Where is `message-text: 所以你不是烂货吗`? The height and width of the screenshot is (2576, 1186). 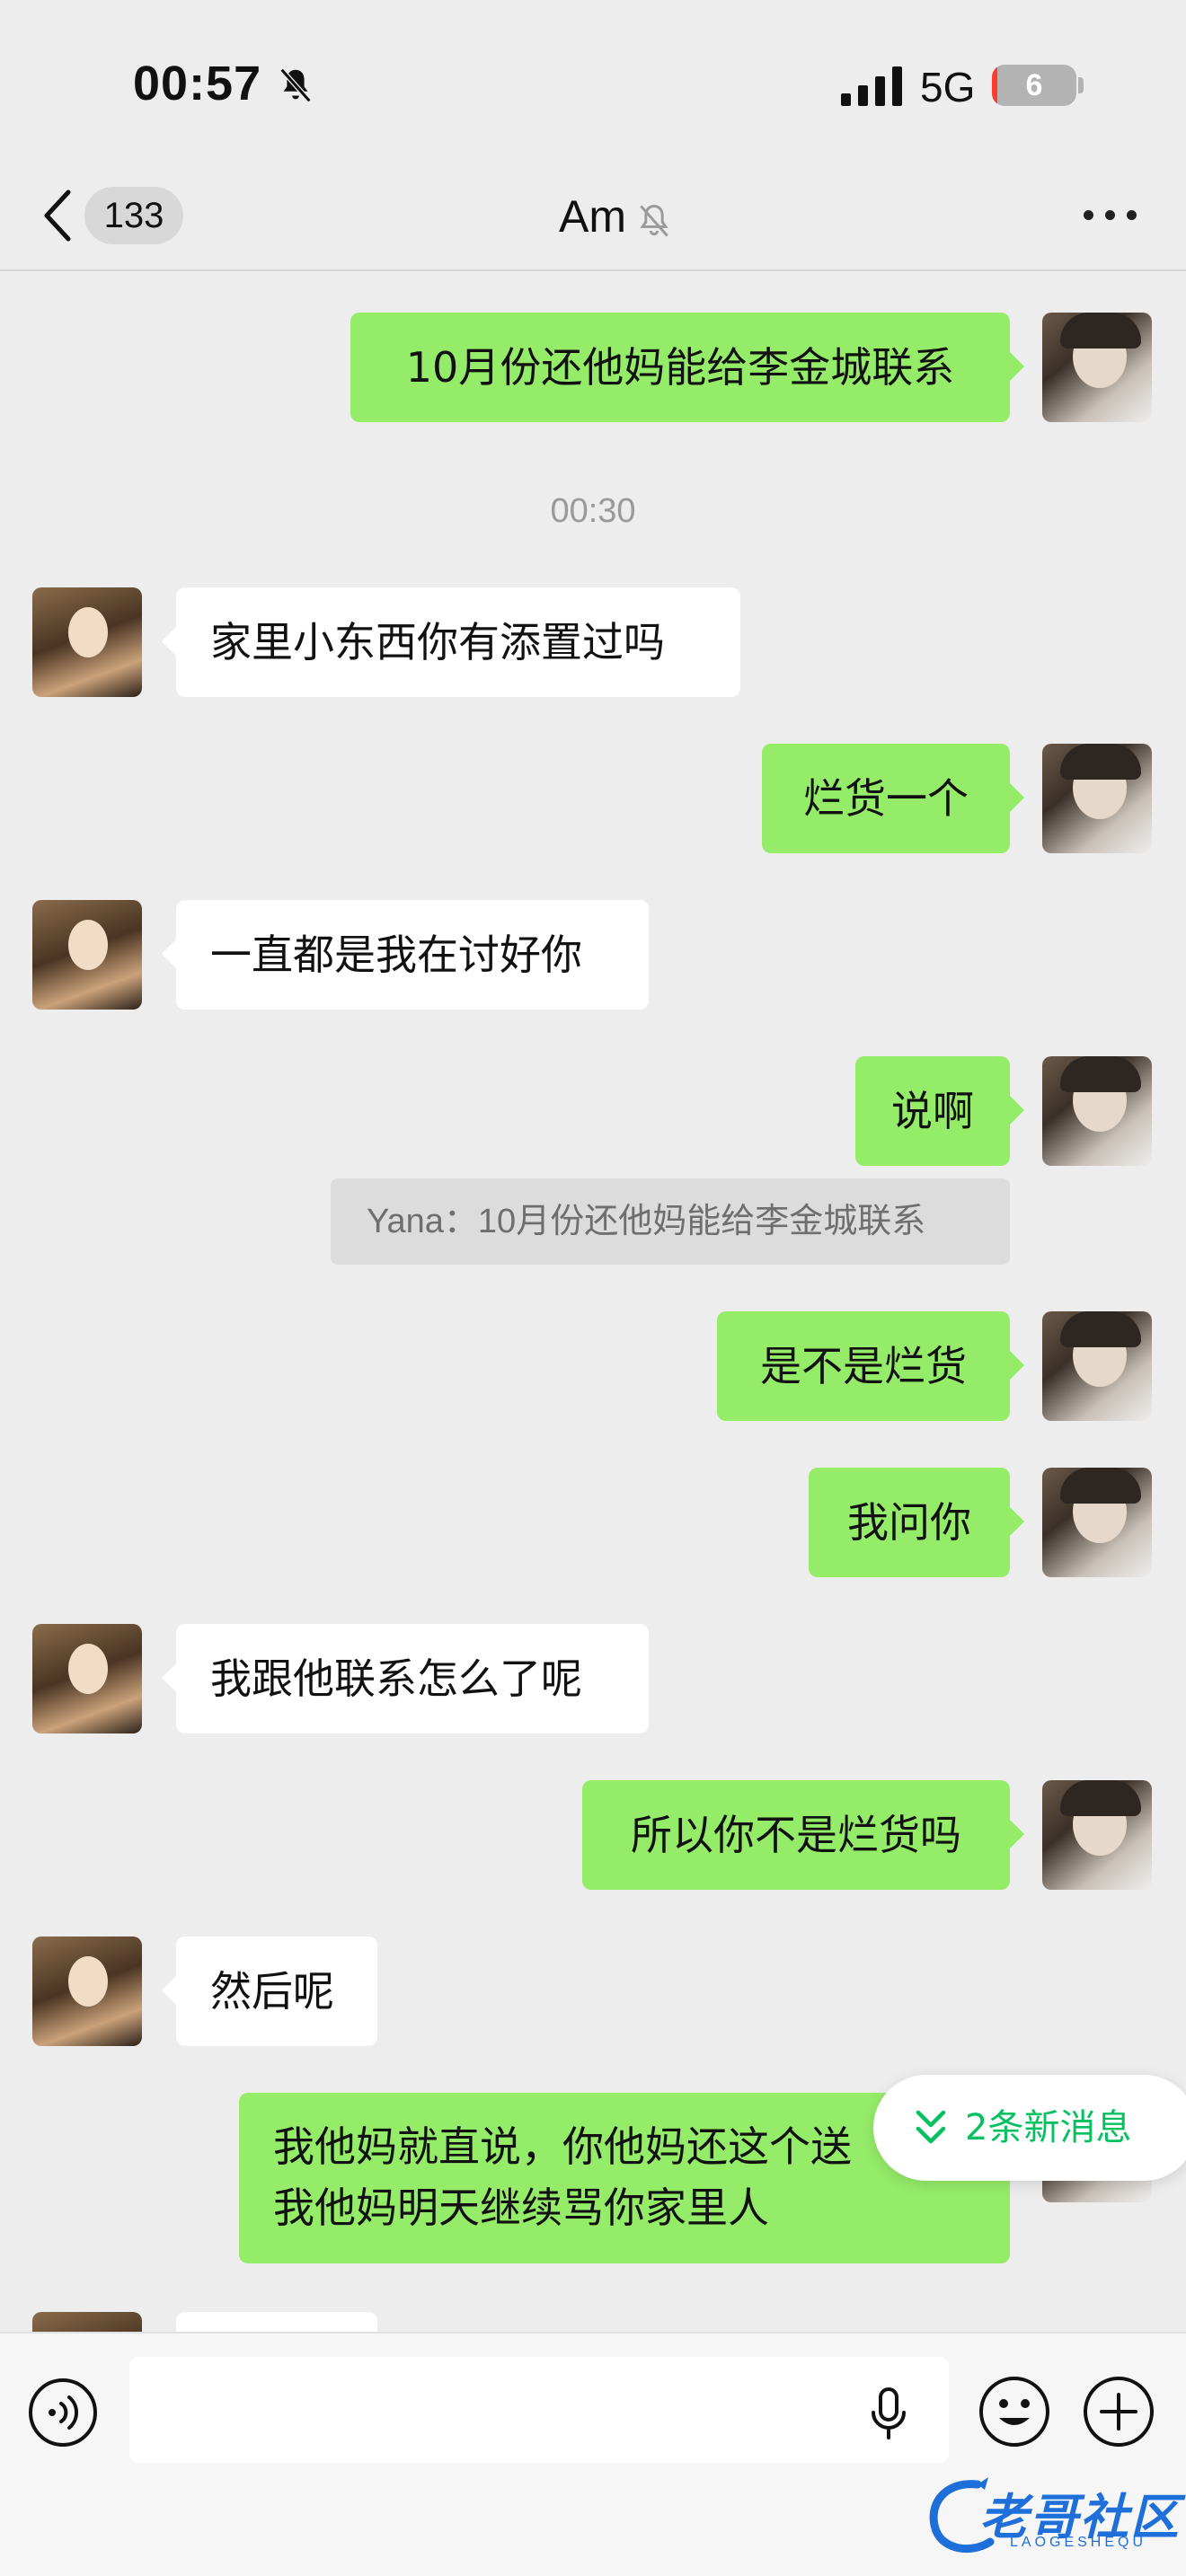 message-text: 所以你不是烂货吗 is located at coordinates (796, 1835).